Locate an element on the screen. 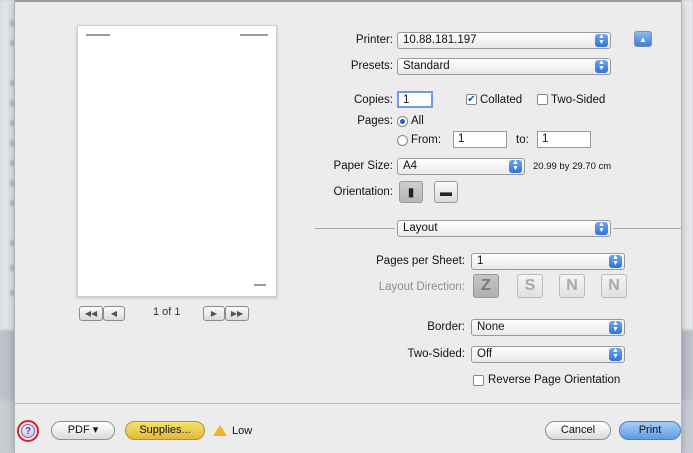 This screenshot has width=693, height=453. print-button: Print is located at coordinates (650, 430).